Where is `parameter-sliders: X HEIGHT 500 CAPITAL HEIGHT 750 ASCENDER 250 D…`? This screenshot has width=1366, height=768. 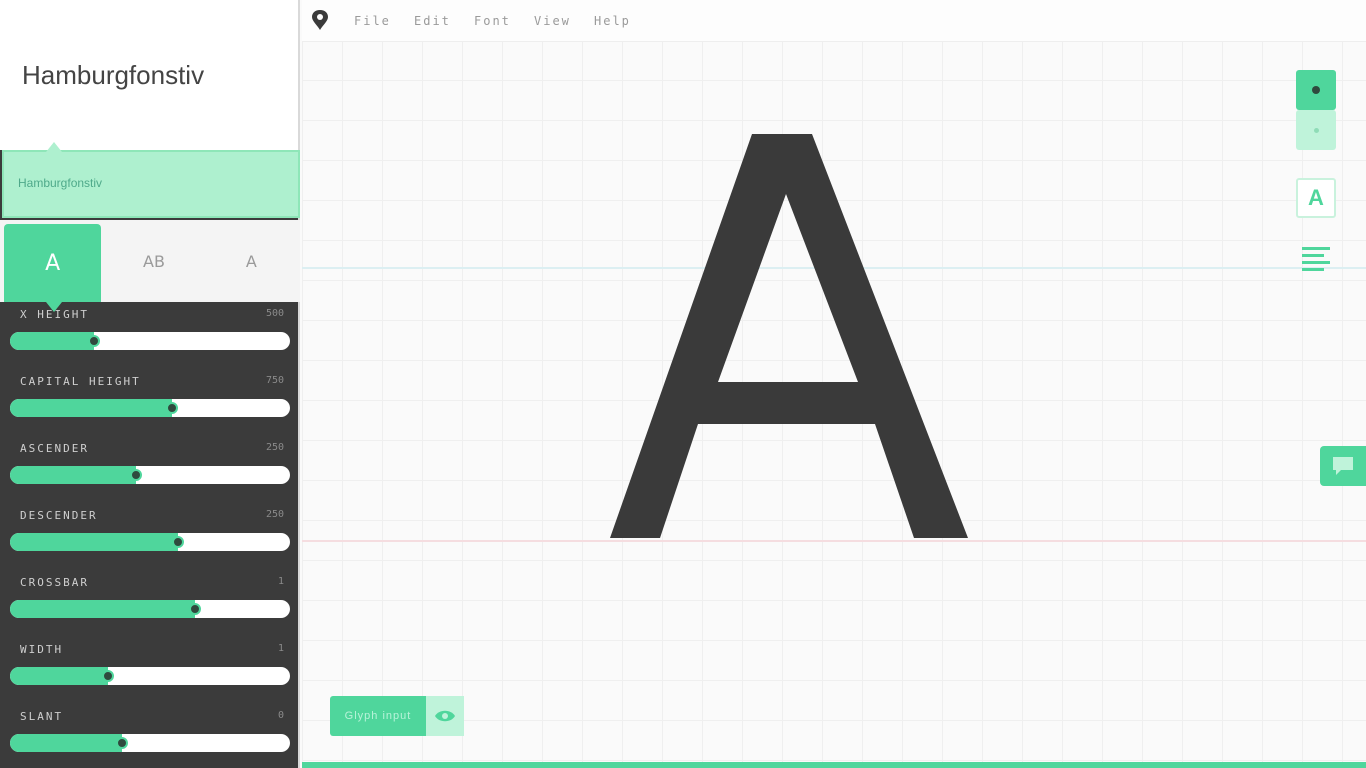
parameter-sliders: X HEIGHT 500 CAPITAL HEIGHT 750 ASCENDER 250 D… is located at coordinates (150, 535).